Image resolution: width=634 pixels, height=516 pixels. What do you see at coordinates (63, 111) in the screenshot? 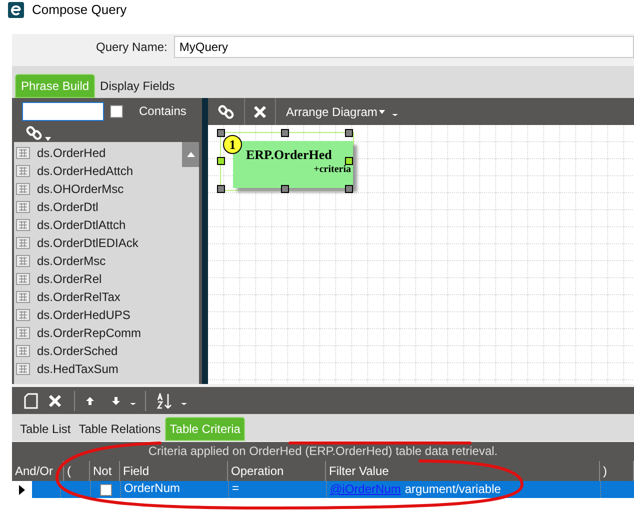
I see `table-search-field` at bounding box center [63, 111].